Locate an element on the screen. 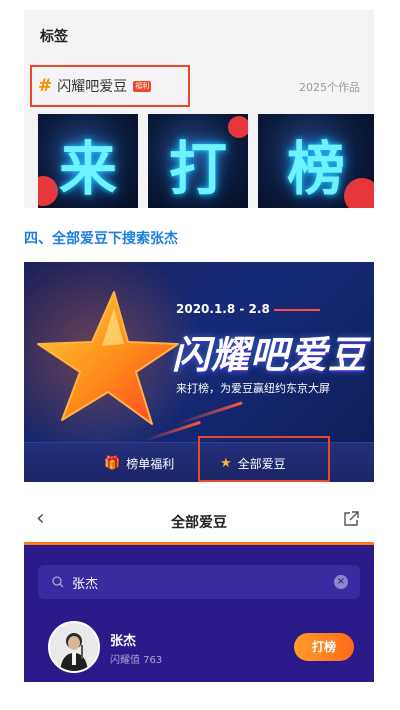  poster-thumbnail: 榜 is located at coordinates (316, 161).